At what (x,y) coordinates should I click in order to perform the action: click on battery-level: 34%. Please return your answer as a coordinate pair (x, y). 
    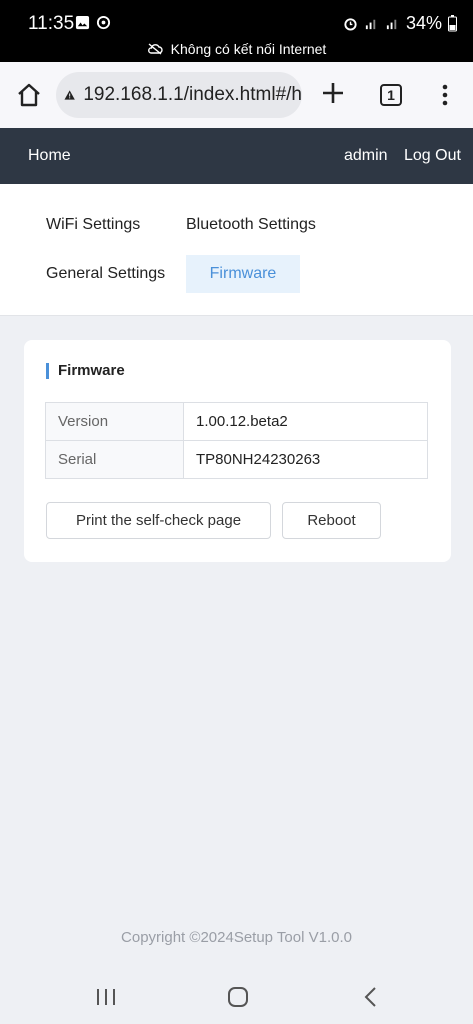
    Looking at the image, I should click on (423, 23).